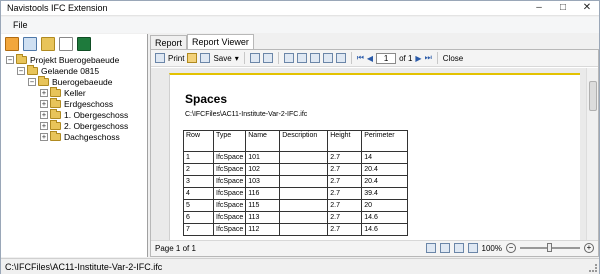 This screenshot has height=274, width=600. What do you see at coordinates (198, 229) in the screenshot?
I see `table-cell: 7` at bounding box center [198, 229].